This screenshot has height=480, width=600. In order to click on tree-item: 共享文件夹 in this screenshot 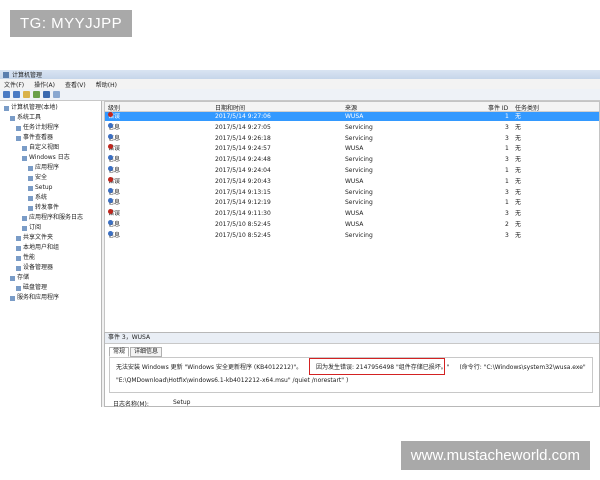, I will do `click(34, 238)`.